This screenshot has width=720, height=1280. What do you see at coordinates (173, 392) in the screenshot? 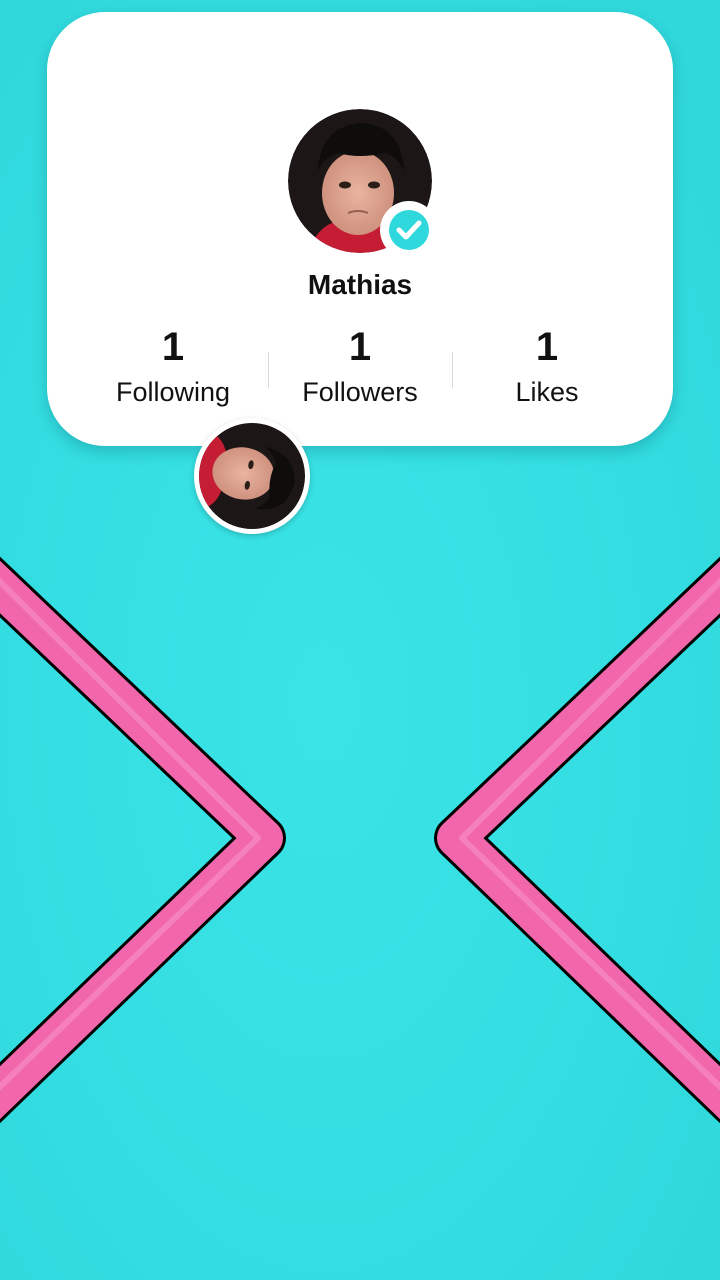
I see `stat-label-following: Following` at bounding box center [173, 392].